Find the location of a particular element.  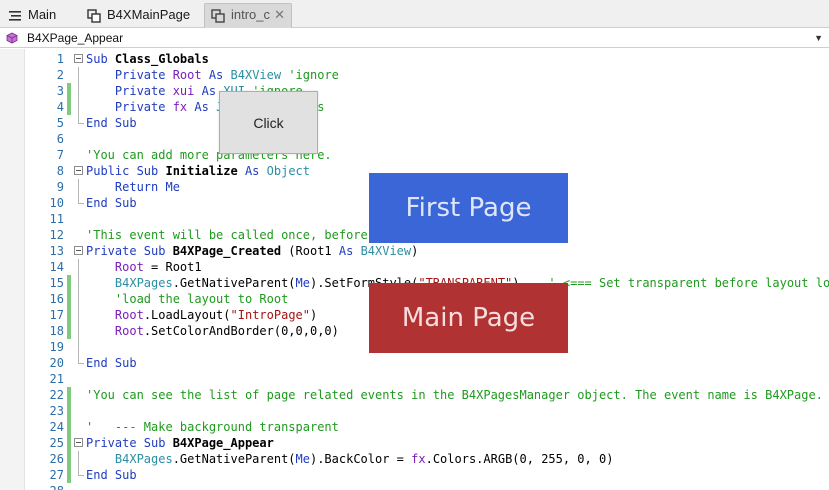

code-text: 'load the layout to Root is located at coordinates (201, 299).